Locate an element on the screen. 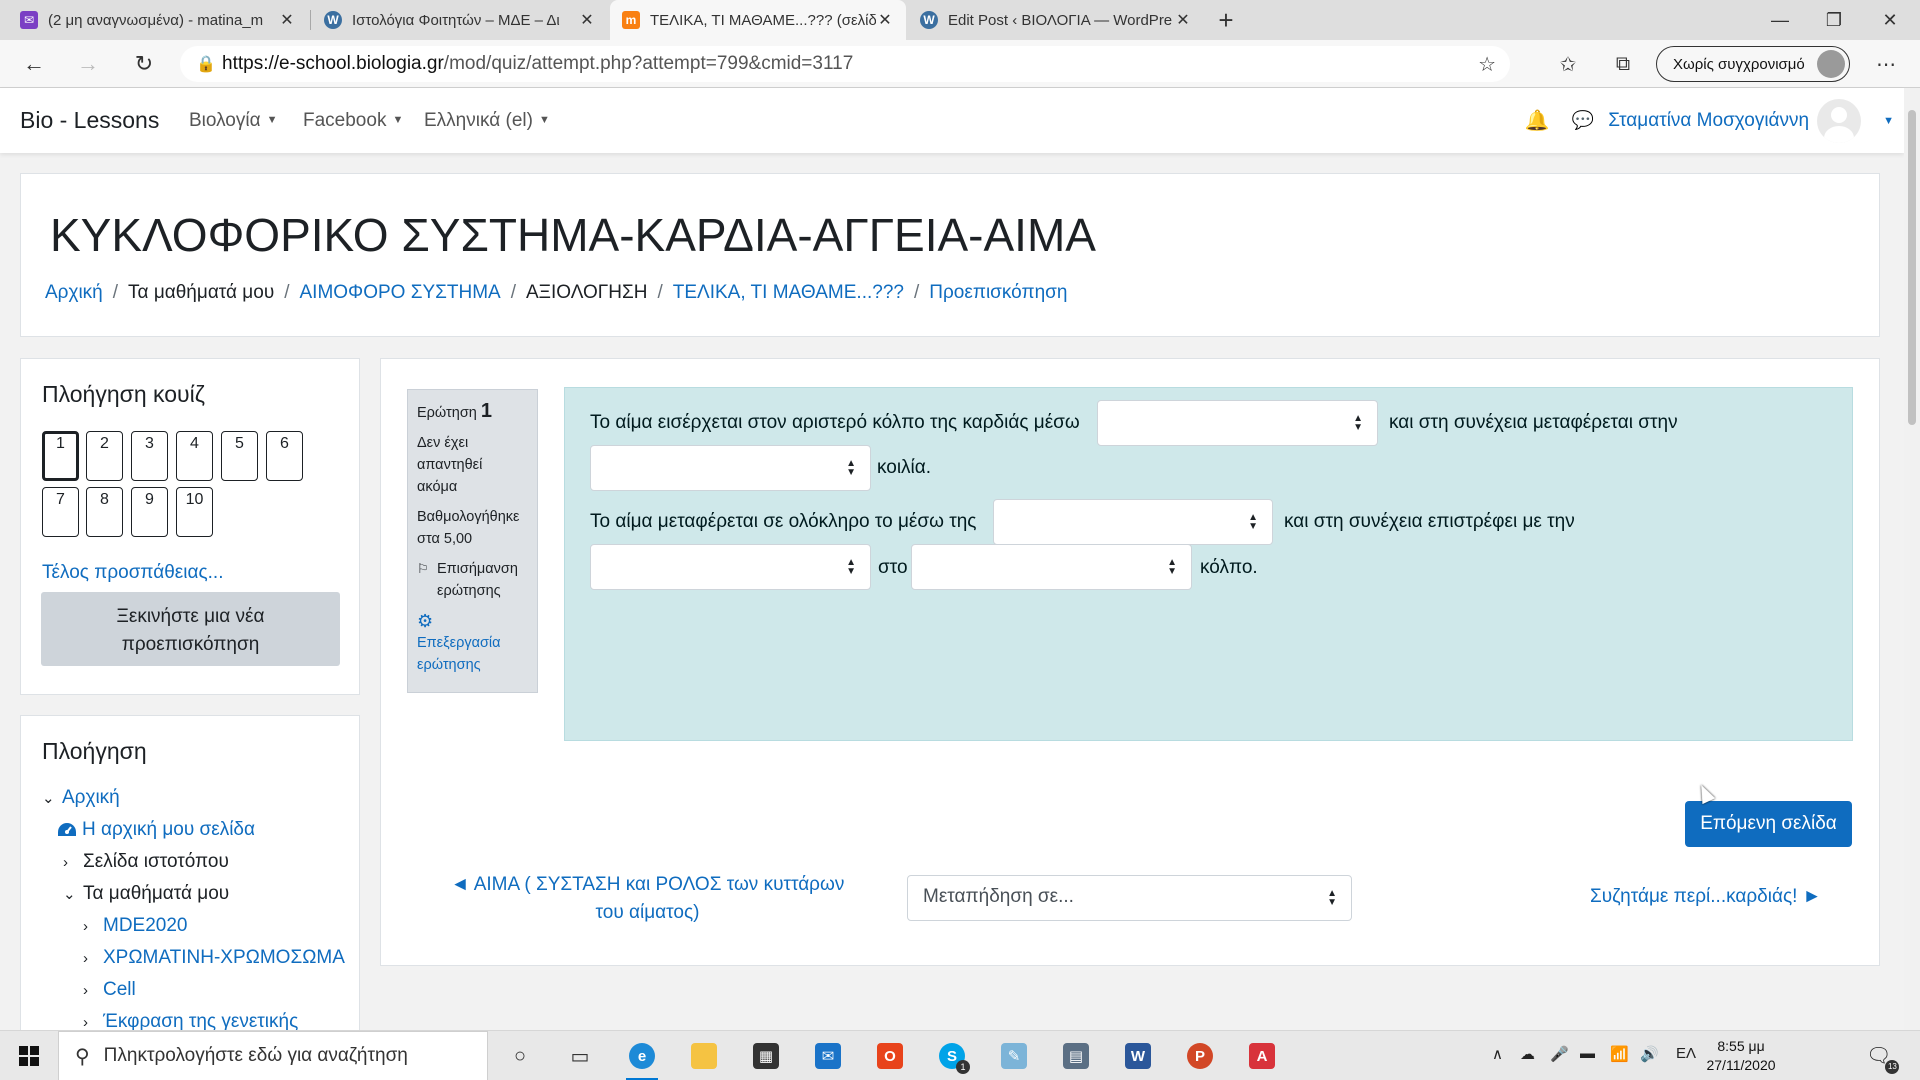 The image size is (1920, 1080). user-menu: 🔔 💬 Σταματίνα Μοσχογιάννη ▼ is located at coordinates (1709, 120).